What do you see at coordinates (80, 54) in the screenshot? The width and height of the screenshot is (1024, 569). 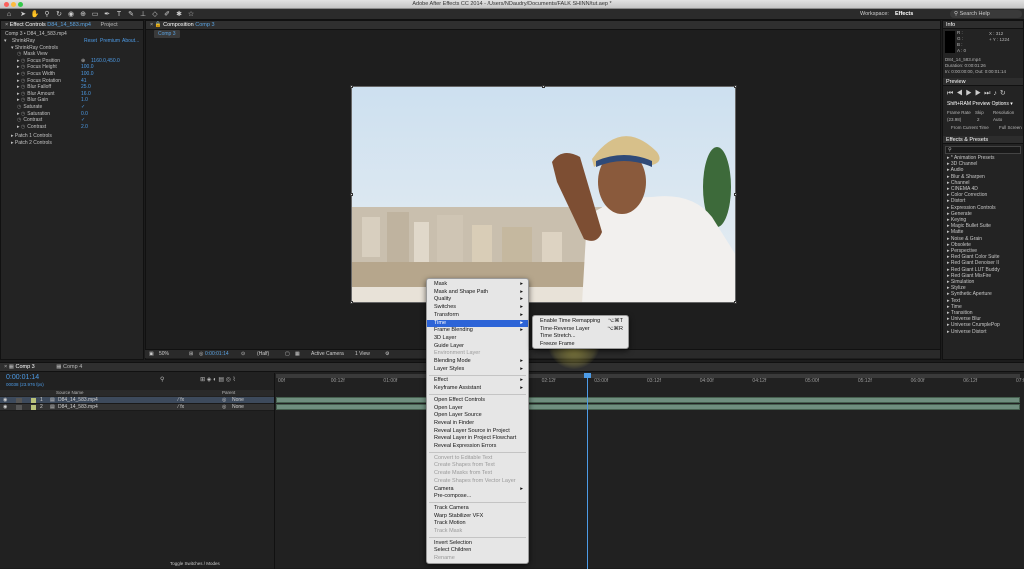 I see `effect-parameter-row: ◷ Mask View` at bounding box center [80, 54].